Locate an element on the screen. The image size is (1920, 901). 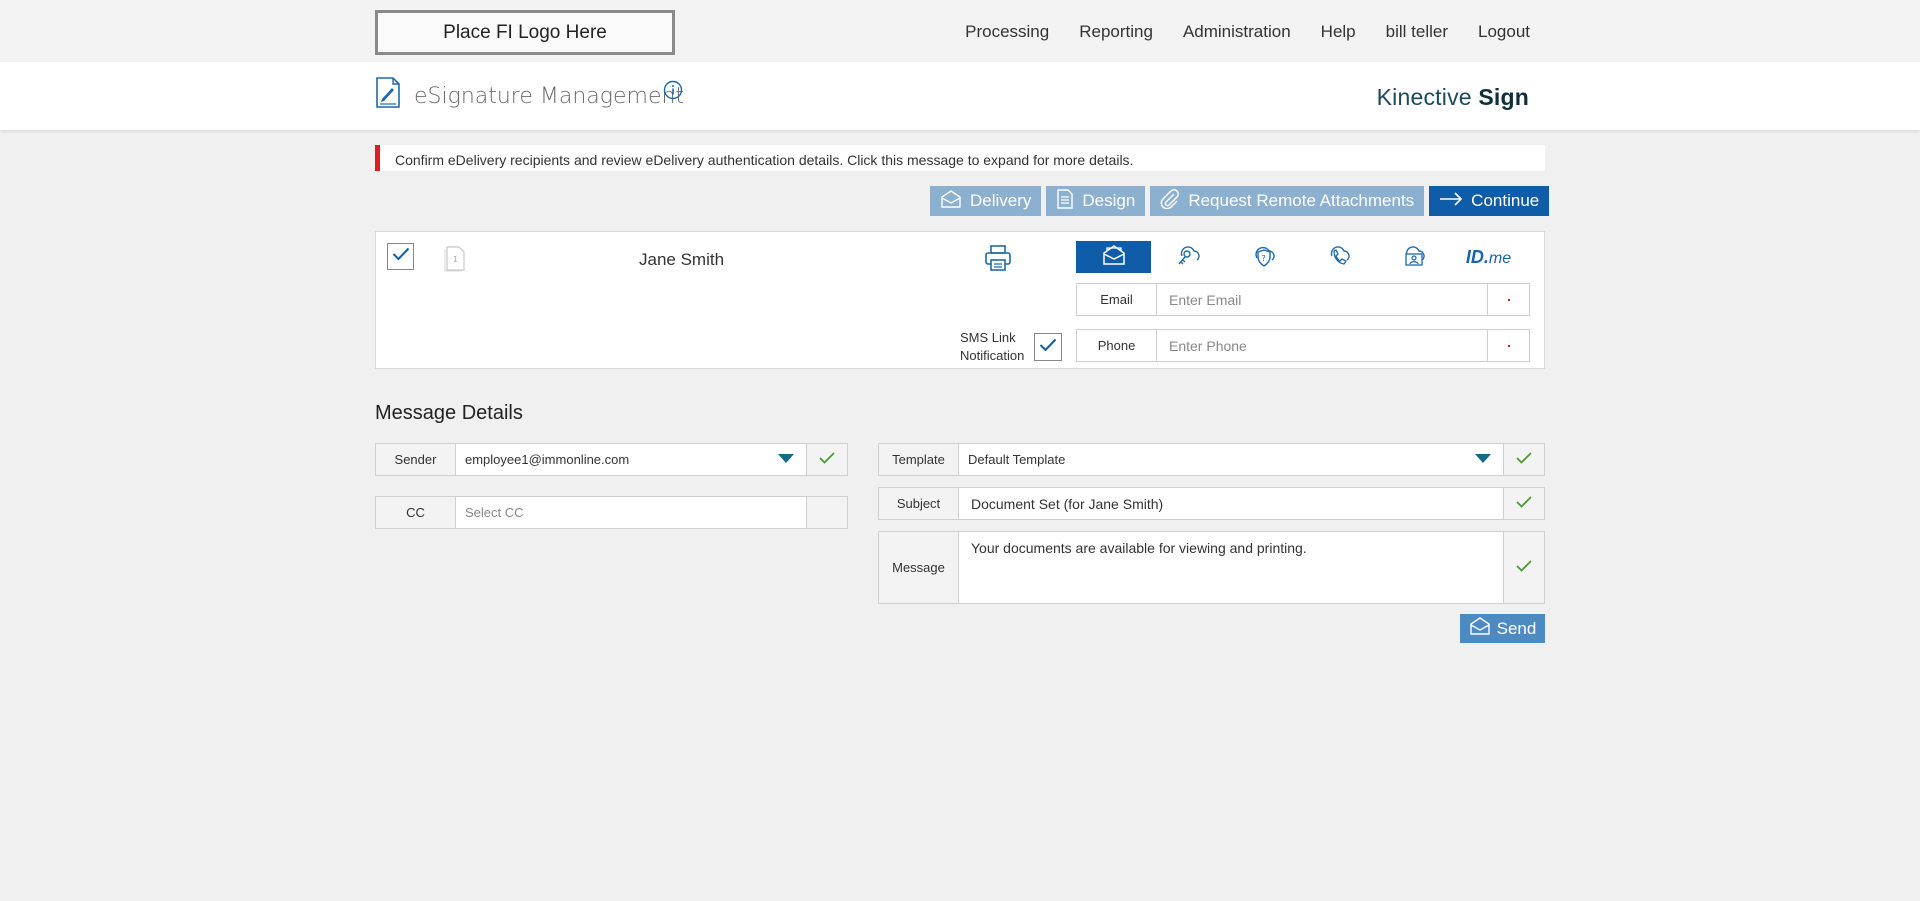
subject-input: Document Set (for Jane Smith) is located at coordinates (1231, 503).